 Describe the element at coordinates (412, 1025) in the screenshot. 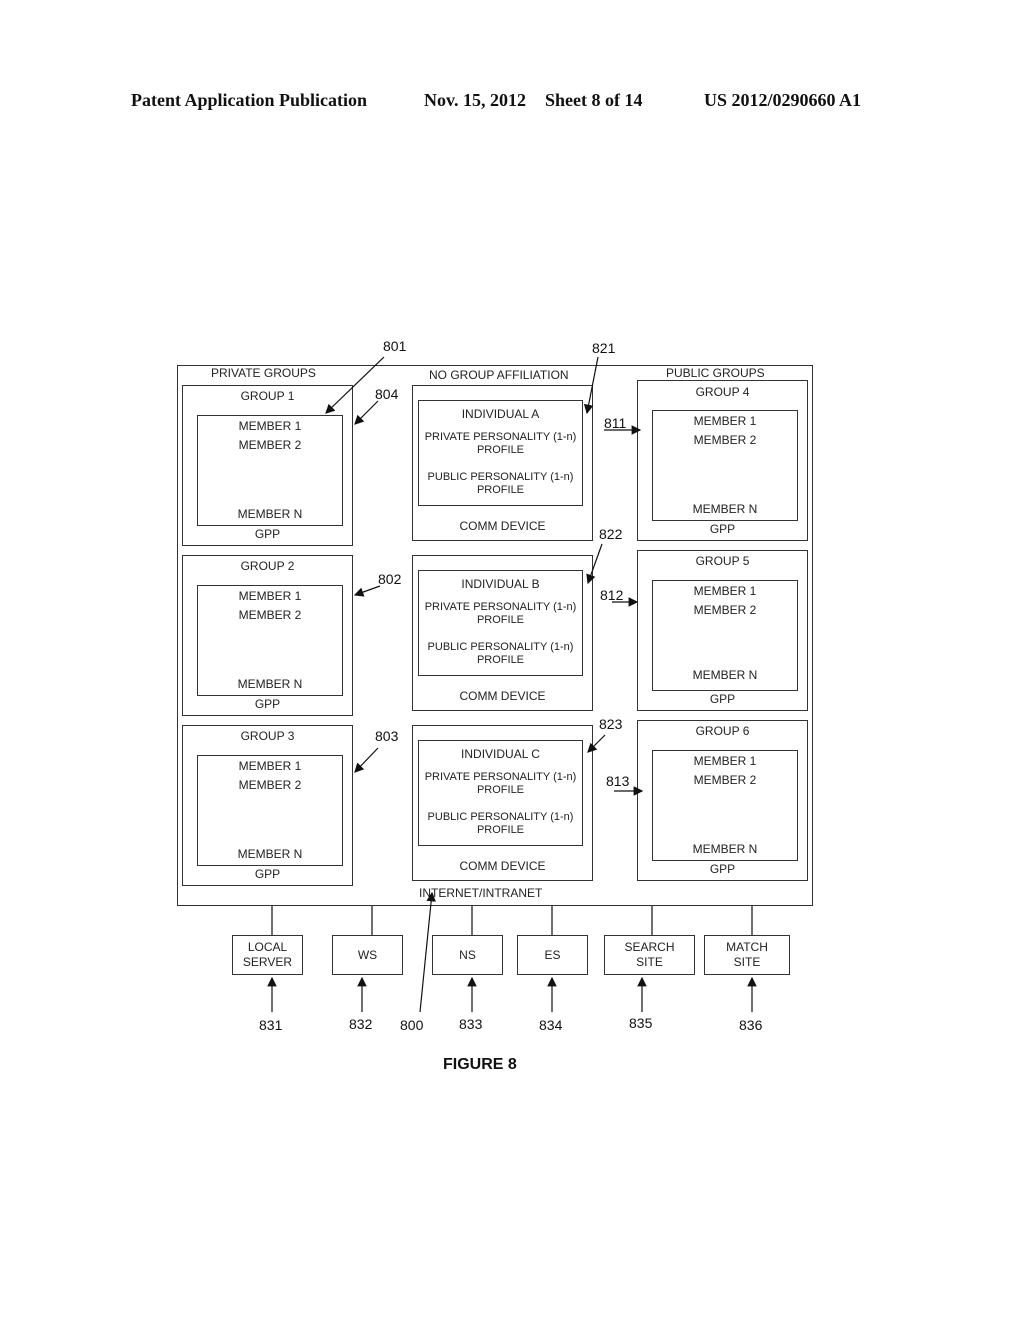

I see `ref-800: 800` at that location.